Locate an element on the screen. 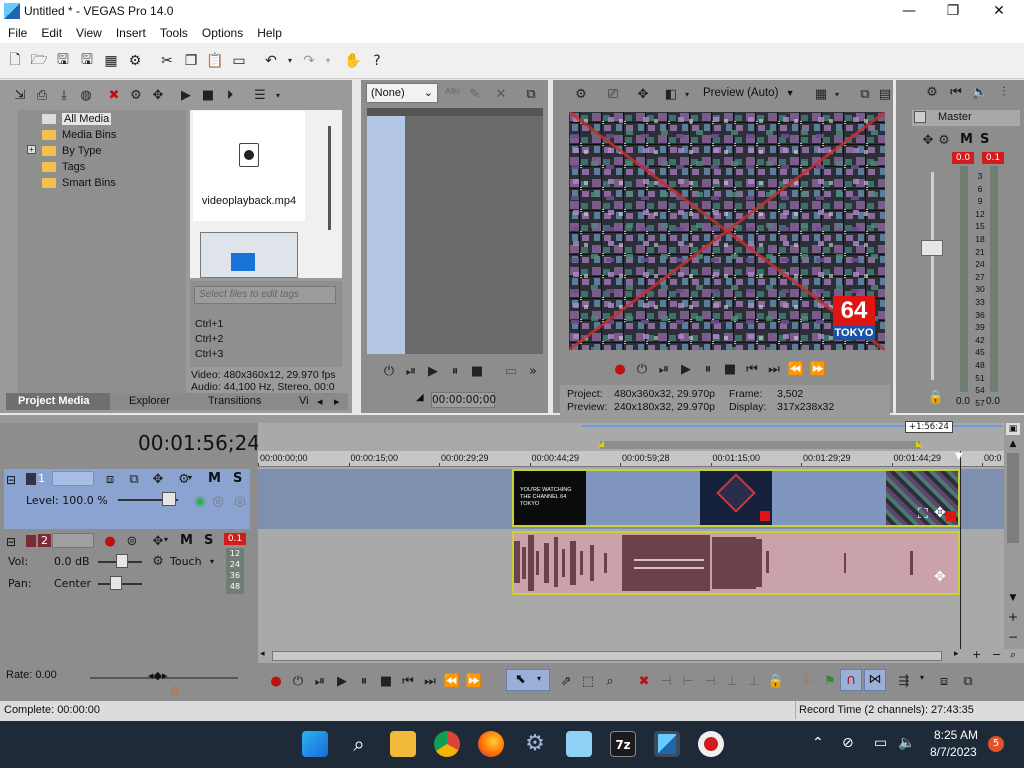  media-item-screenshot is located at coordinates (249, 255).